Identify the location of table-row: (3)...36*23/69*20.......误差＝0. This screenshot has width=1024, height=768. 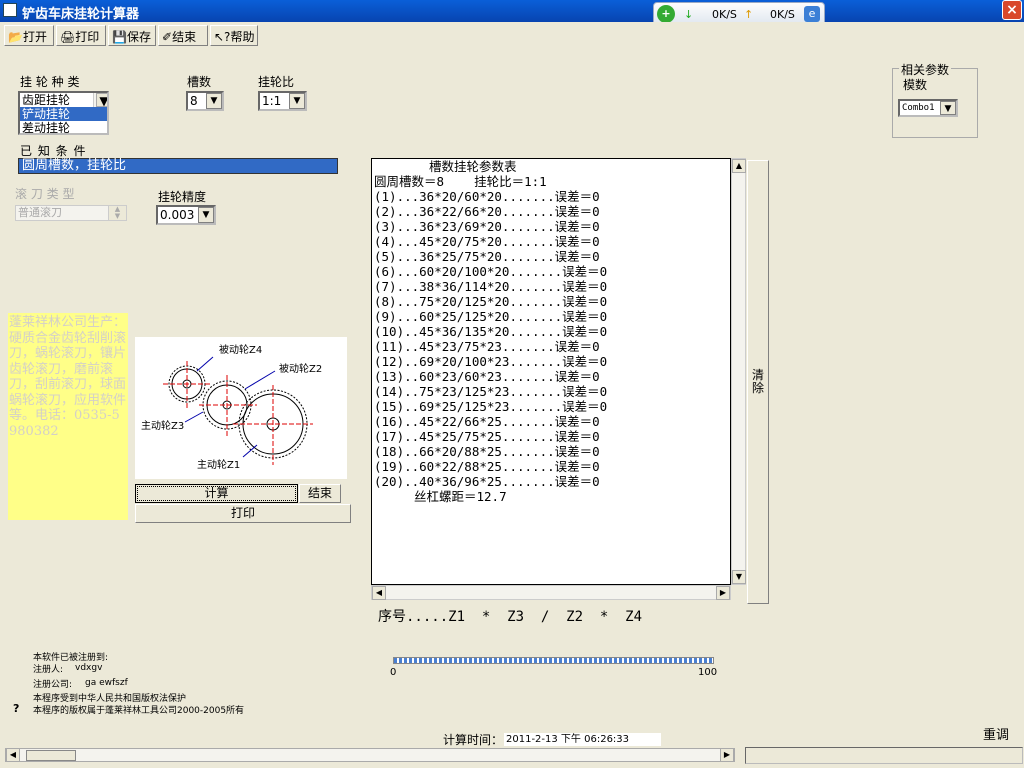
(487, 226).